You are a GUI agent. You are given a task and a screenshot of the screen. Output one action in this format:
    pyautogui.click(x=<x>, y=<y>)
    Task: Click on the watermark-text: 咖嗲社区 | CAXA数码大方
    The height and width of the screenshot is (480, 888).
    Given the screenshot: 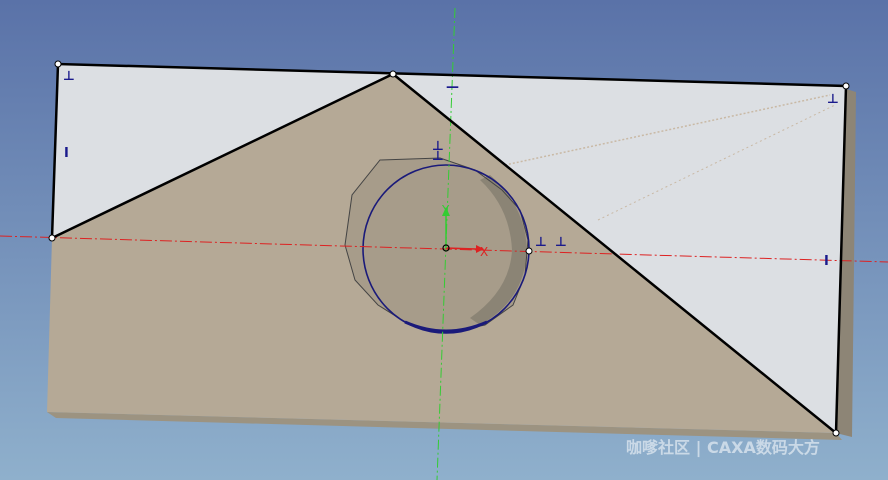 What is the action you would take?
    pyautogui.click(x=723, y=448)
    